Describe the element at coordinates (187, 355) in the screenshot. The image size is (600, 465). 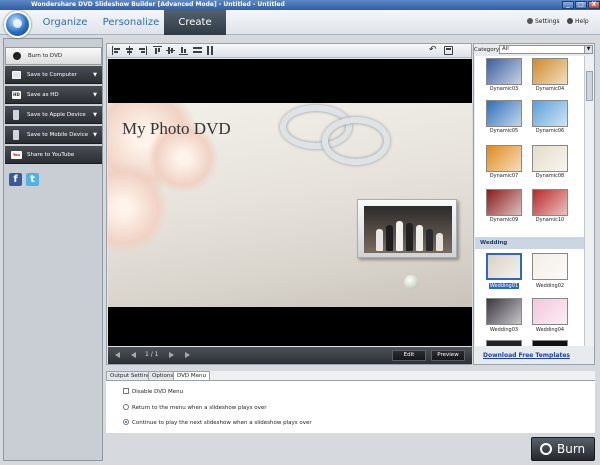
I see `last-page-icon` at that location.